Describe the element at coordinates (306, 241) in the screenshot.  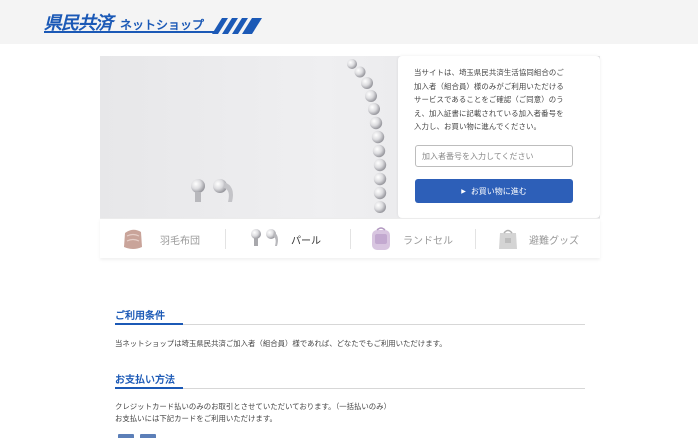
I see `category-label: パール` at that location.